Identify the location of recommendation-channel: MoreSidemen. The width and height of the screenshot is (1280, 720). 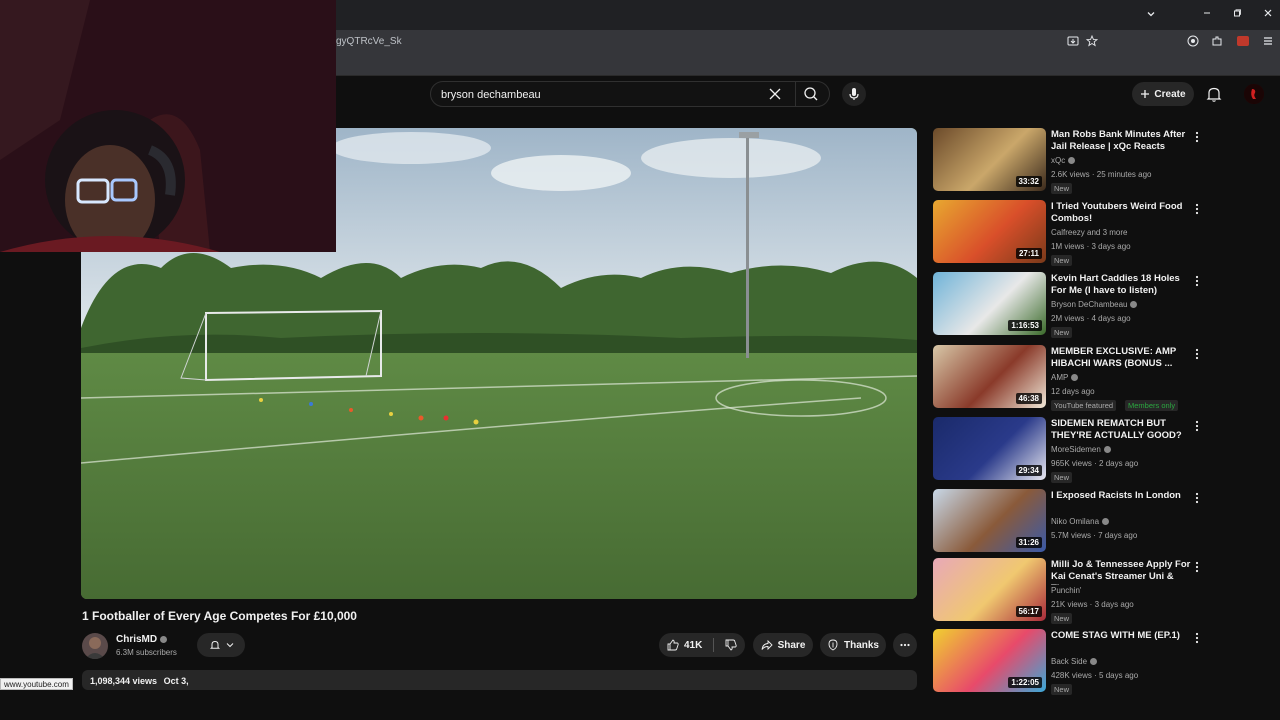
(1081, 449).